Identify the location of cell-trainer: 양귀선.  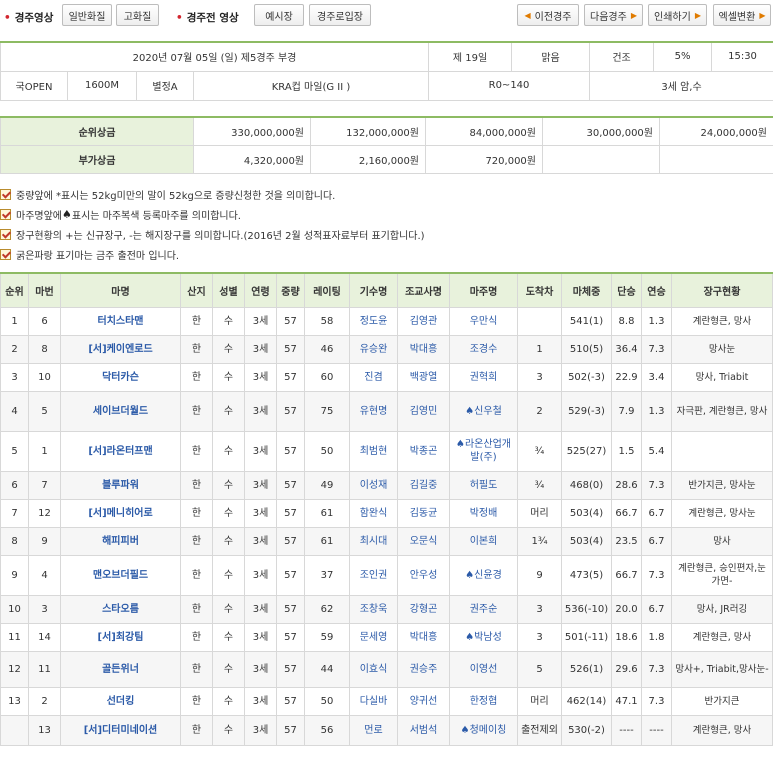
(423, 701).